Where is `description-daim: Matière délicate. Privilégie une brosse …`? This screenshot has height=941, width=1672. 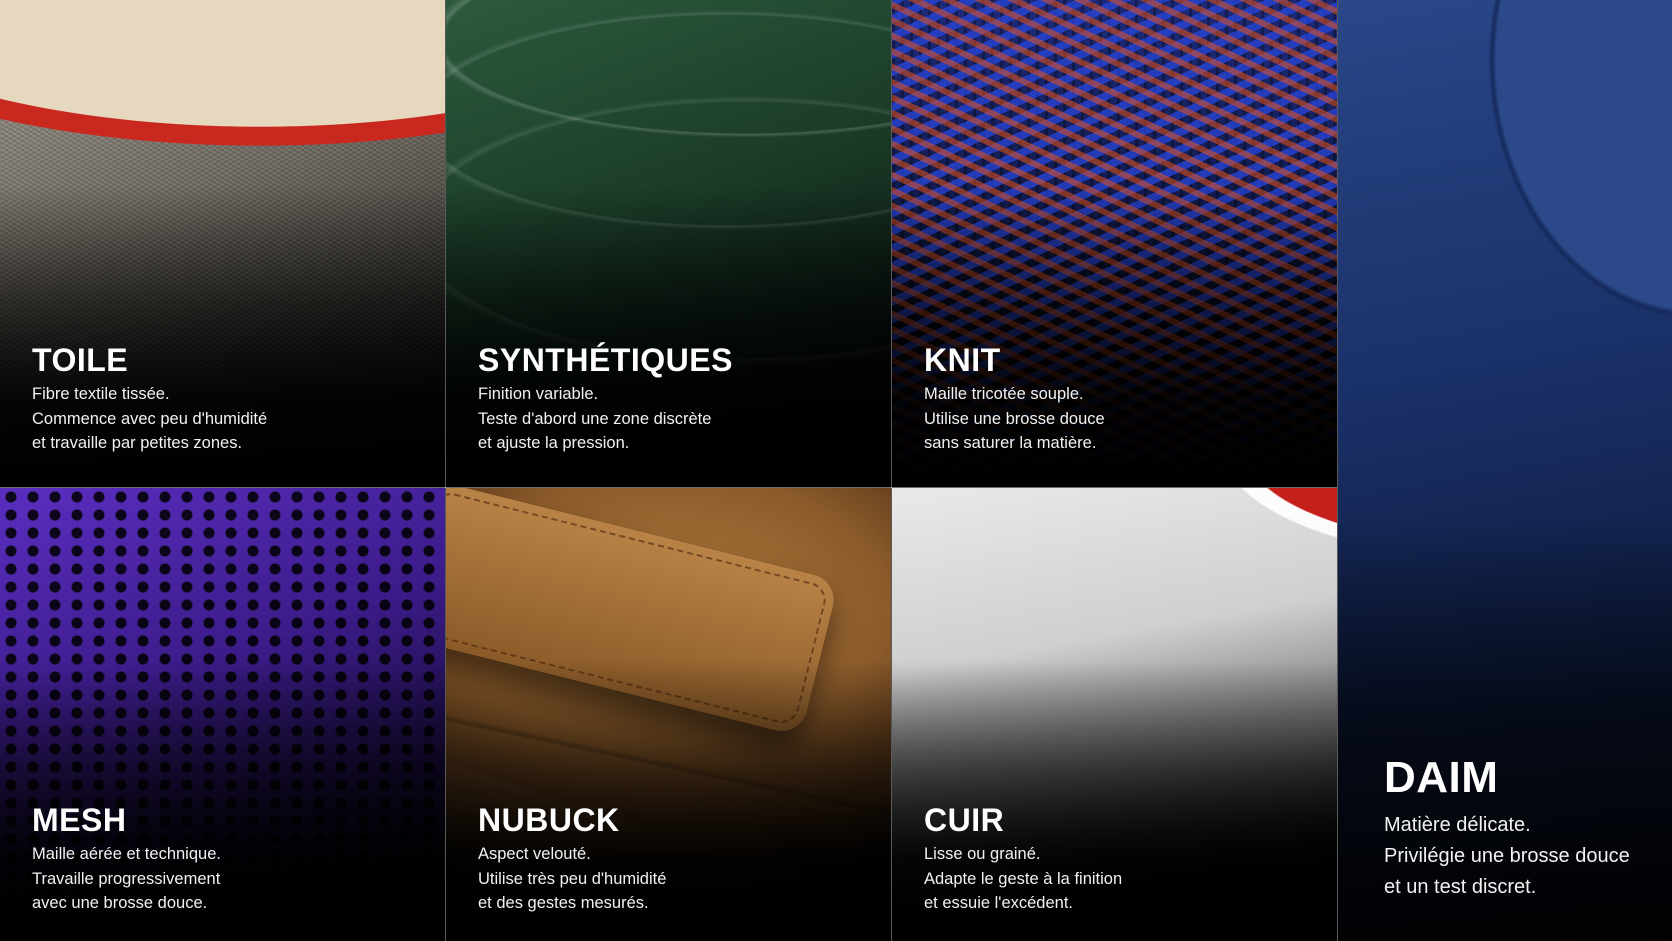 description-daim: Matière délicate. Privilégie une brosse … is located at coordinates (1507, 856).